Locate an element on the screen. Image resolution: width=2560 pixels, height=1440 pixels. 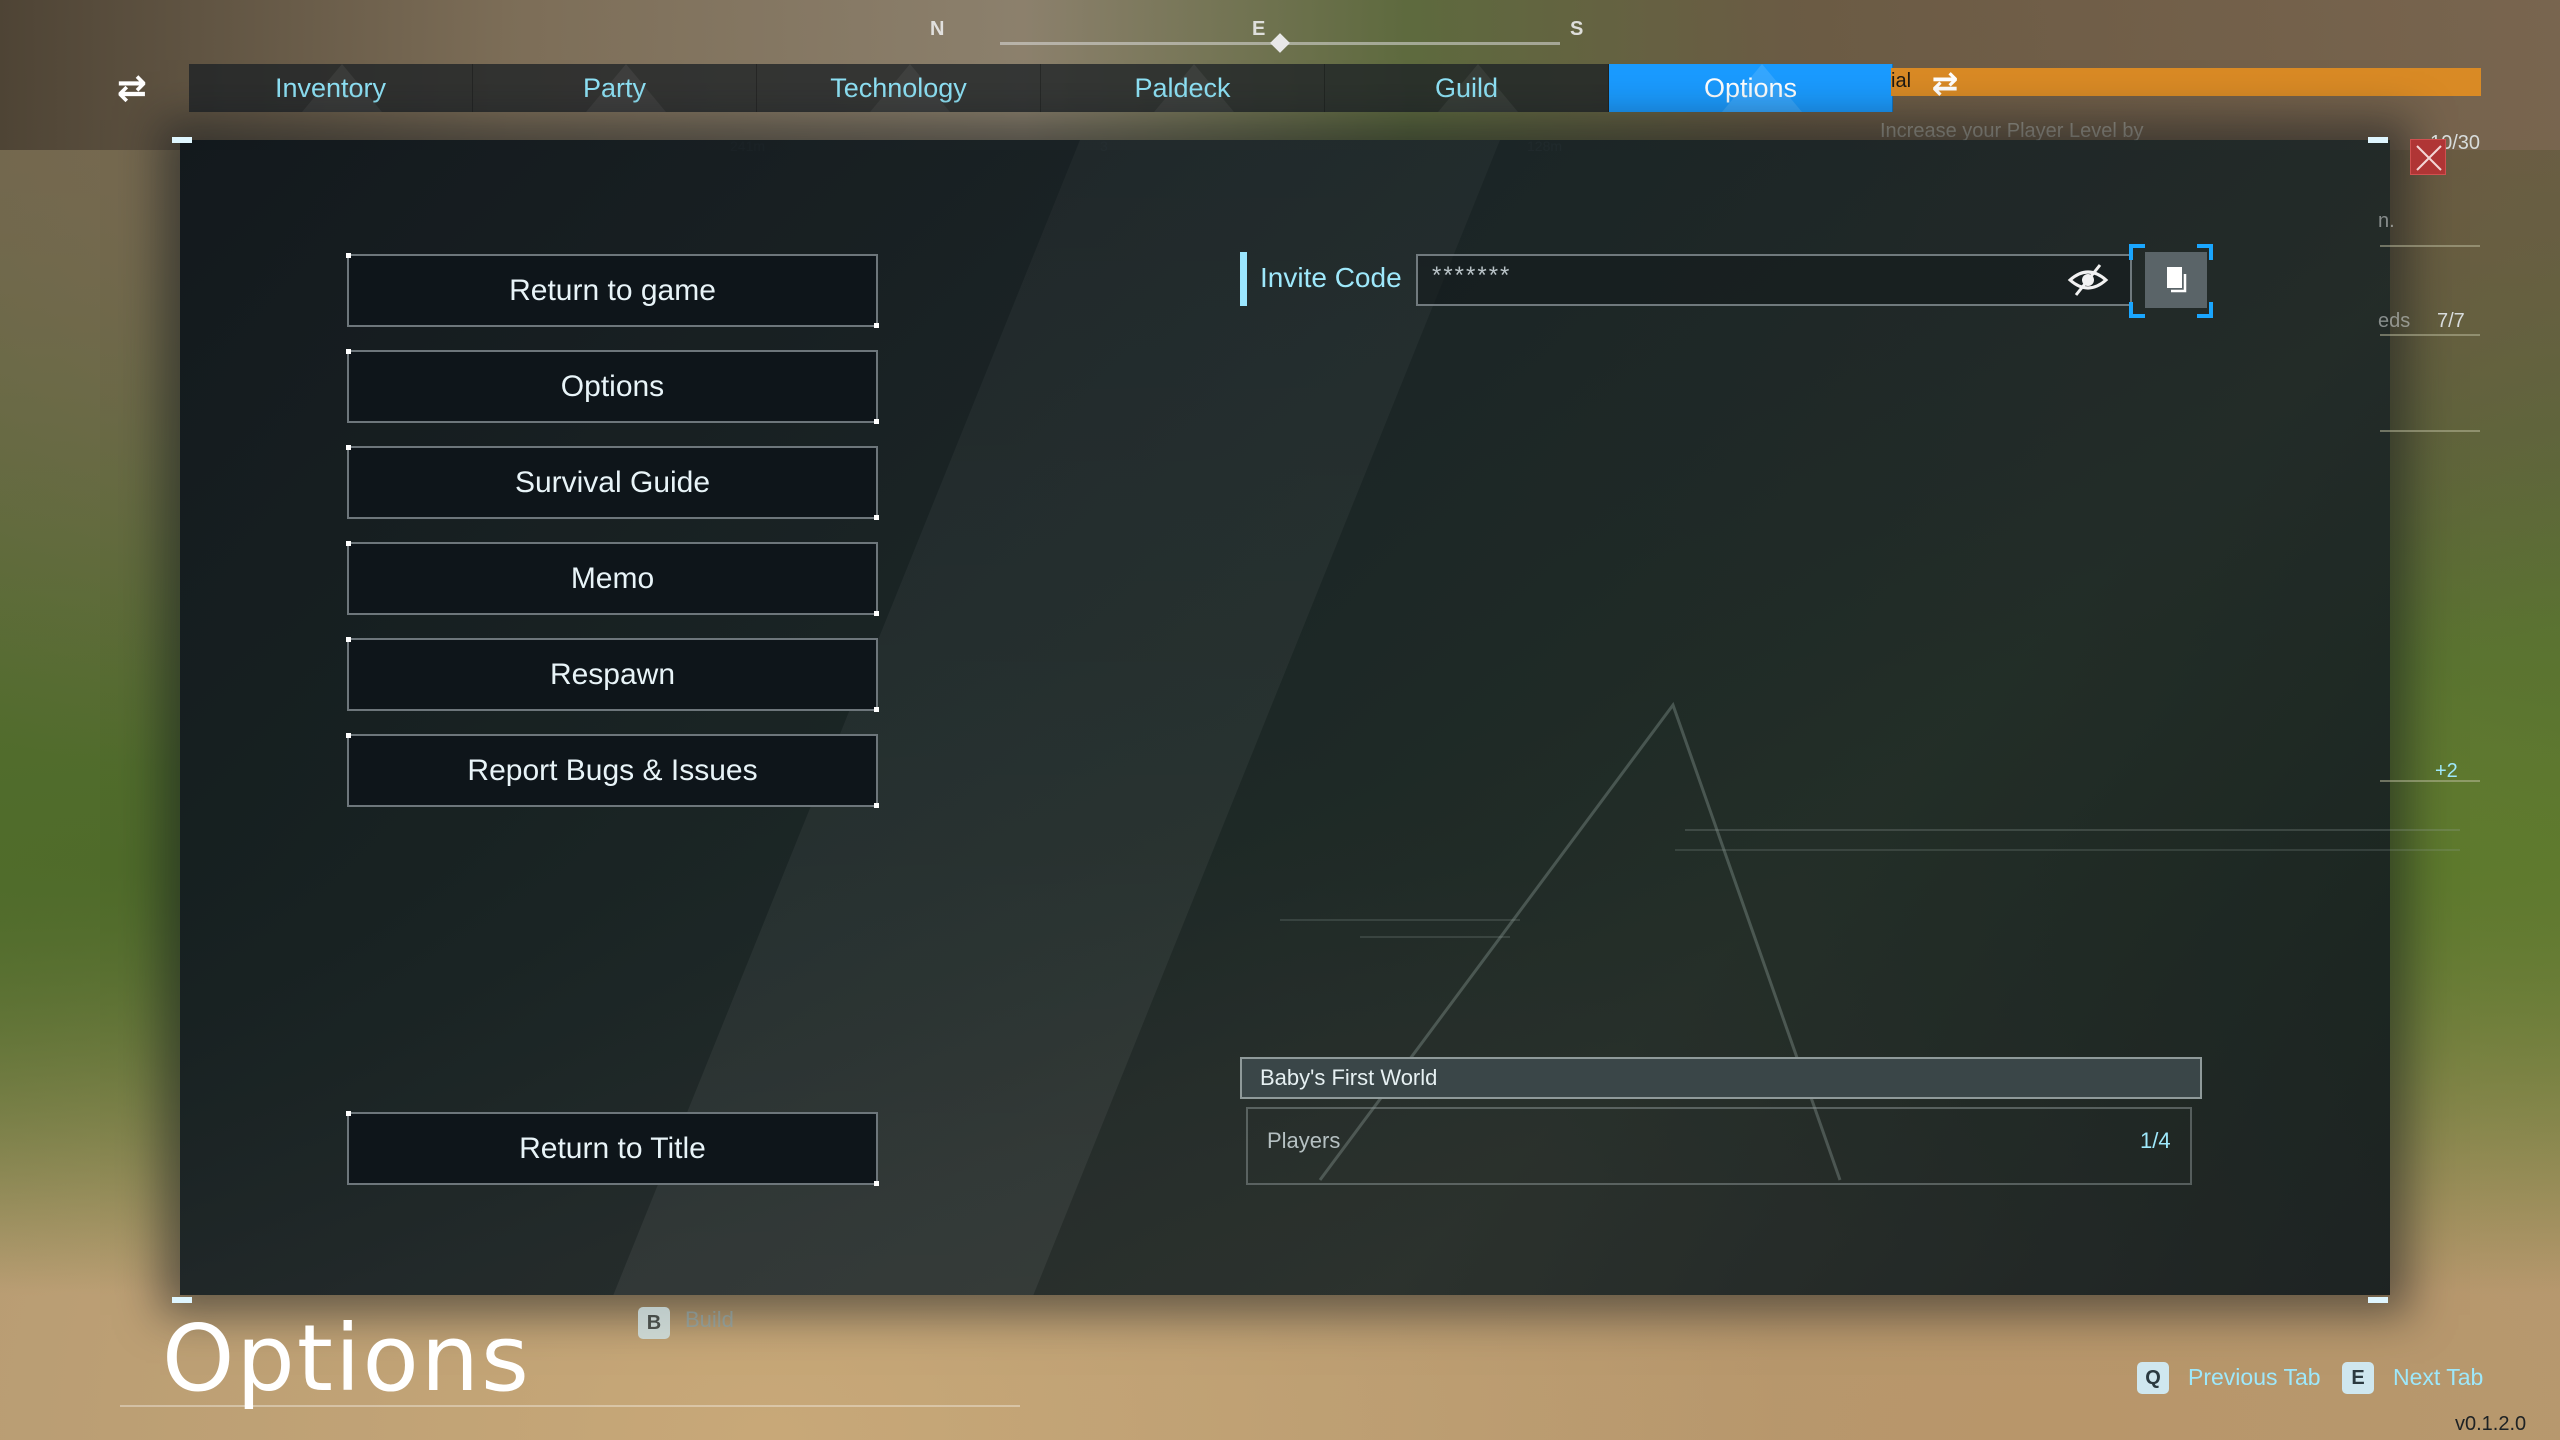
tab-technology: Technology is located at coordinates (899, 88).